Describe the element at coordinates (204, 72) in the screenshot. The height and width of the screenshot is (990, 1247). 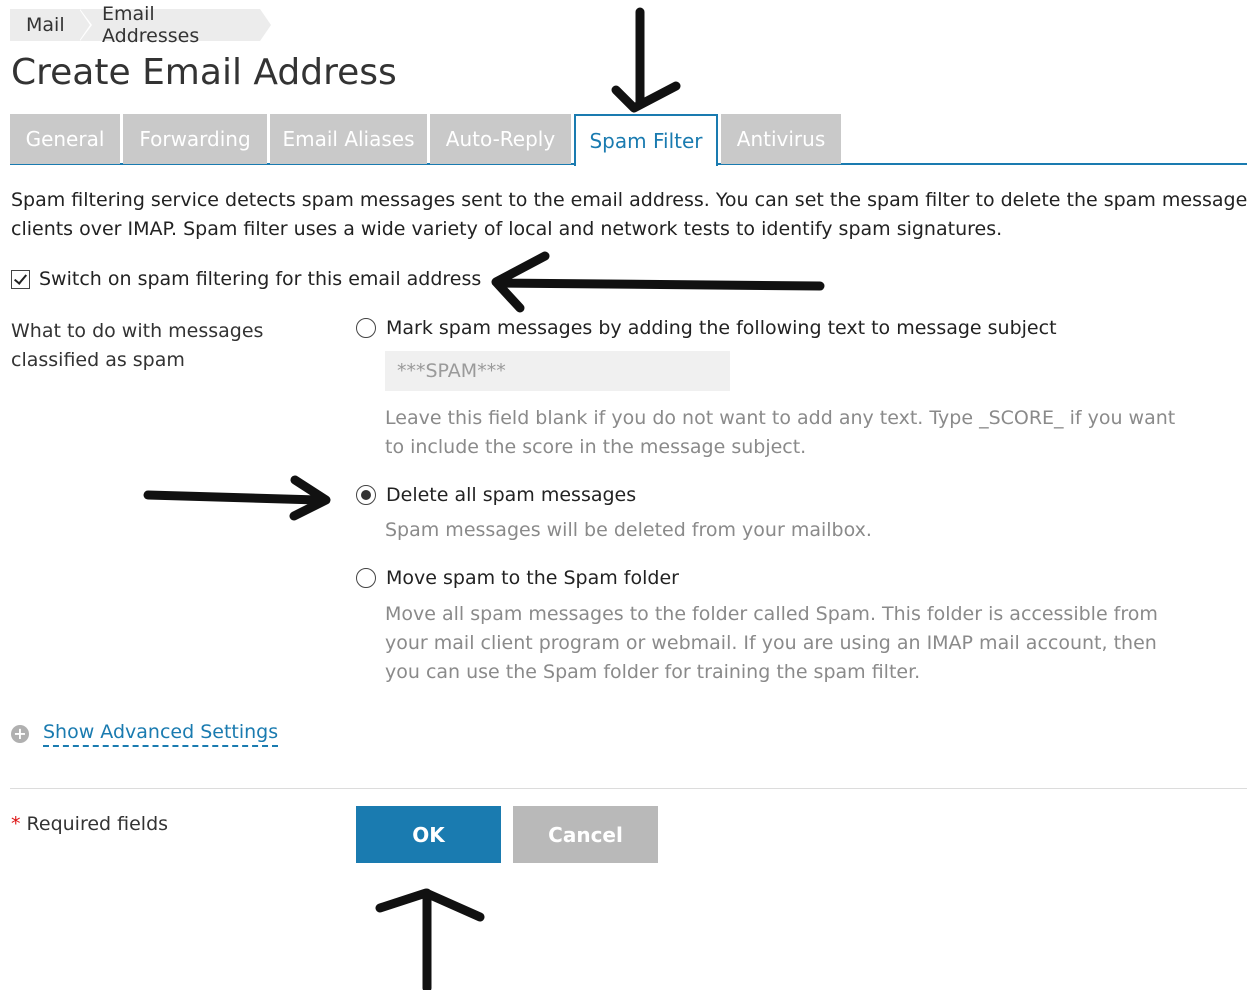
I see `page-title: Create Email Address` at that location.